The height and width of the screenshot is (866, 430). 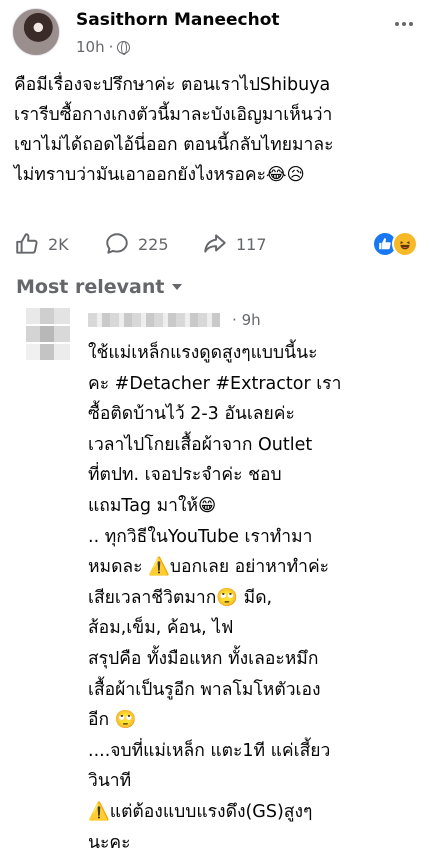 I want to click on like-count: 2K, so click(x=58, y=244).